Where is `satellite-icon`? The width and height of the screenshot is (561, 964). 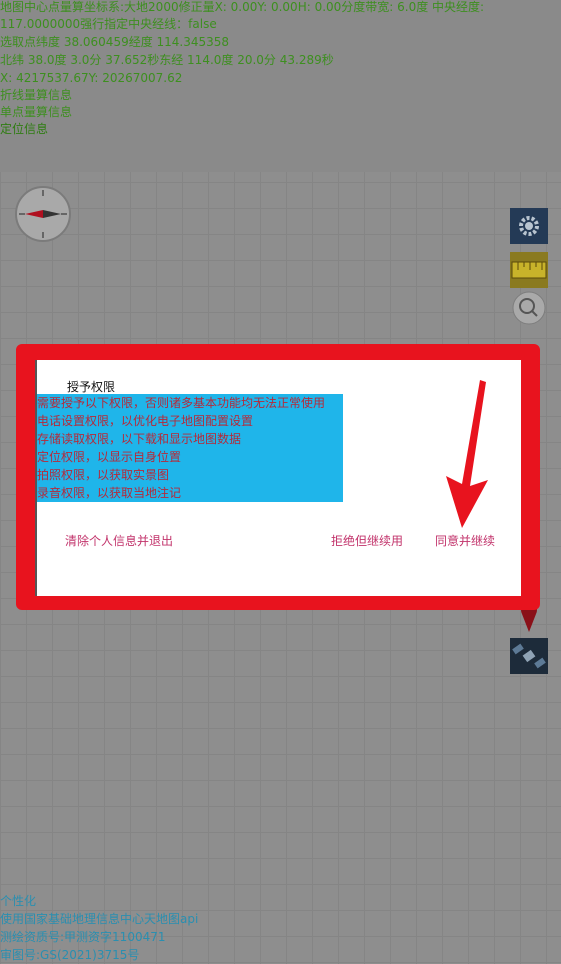 satellite-icon is located at coordinates (529, 656).